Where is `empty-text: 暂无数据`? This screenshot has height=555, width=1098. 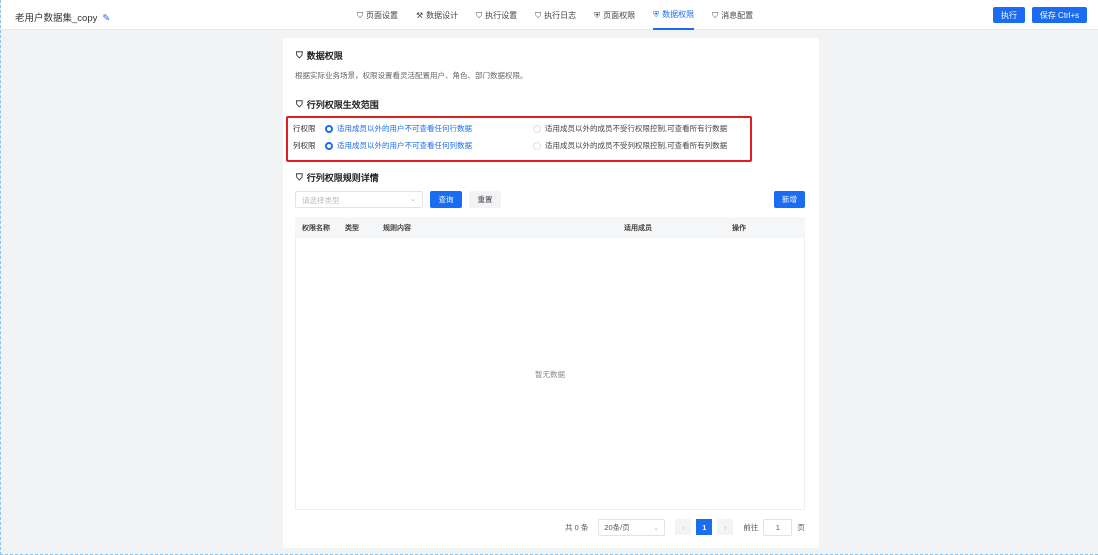
empty-text: 暂无数据 is located at coordinates (550, 374).